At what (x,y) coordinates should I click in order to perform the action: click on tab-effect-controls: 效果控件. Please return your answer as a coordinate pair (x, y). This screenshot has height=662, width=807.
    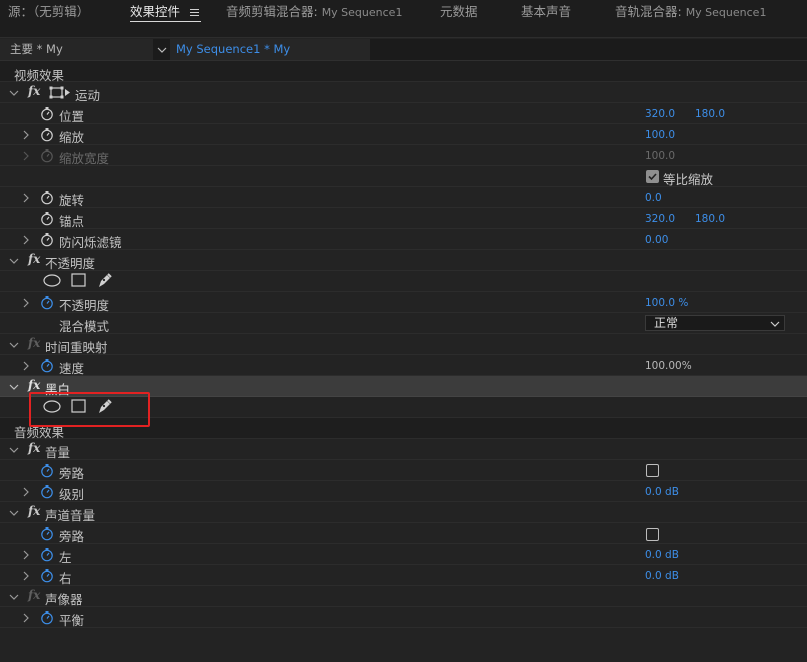
    Looking at the image, I should click on (165, 15).